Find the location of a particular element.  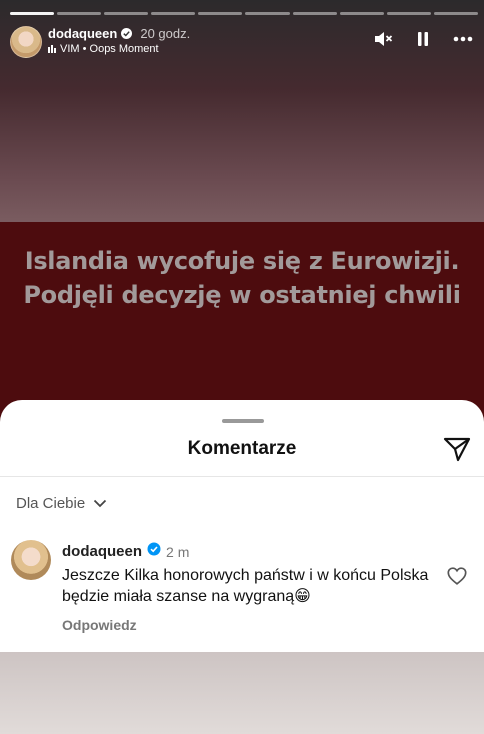

comment-filter: Dla Ciebie is located at coordinates (61, 503).